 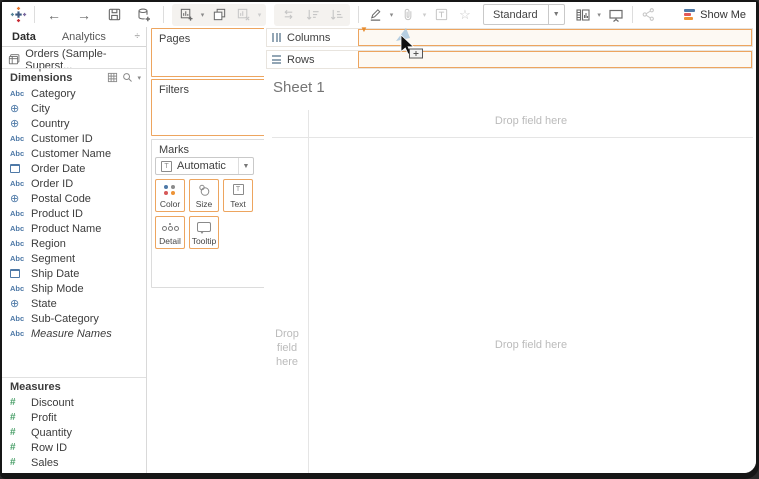 I want to click on field-row: Customer Name, so click(x=73, y=153).